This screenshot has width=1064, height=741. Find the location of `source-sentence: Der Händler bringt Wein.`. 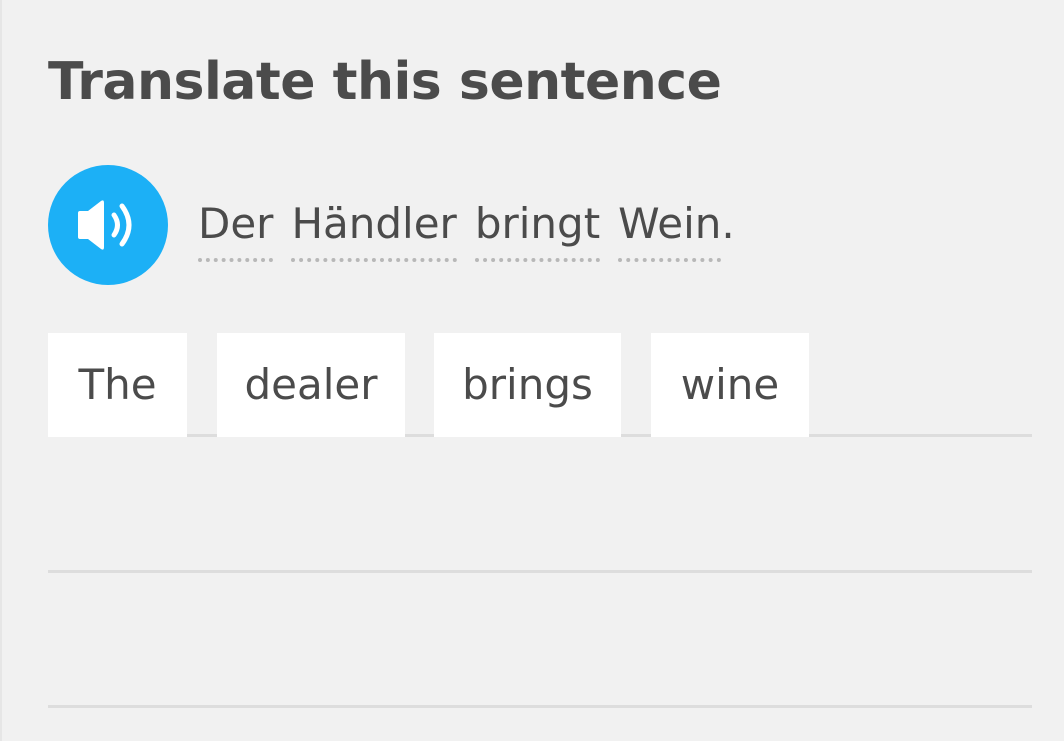

source-sentence: Der Händler bringt Wein. is located at coordinates (466, 231).